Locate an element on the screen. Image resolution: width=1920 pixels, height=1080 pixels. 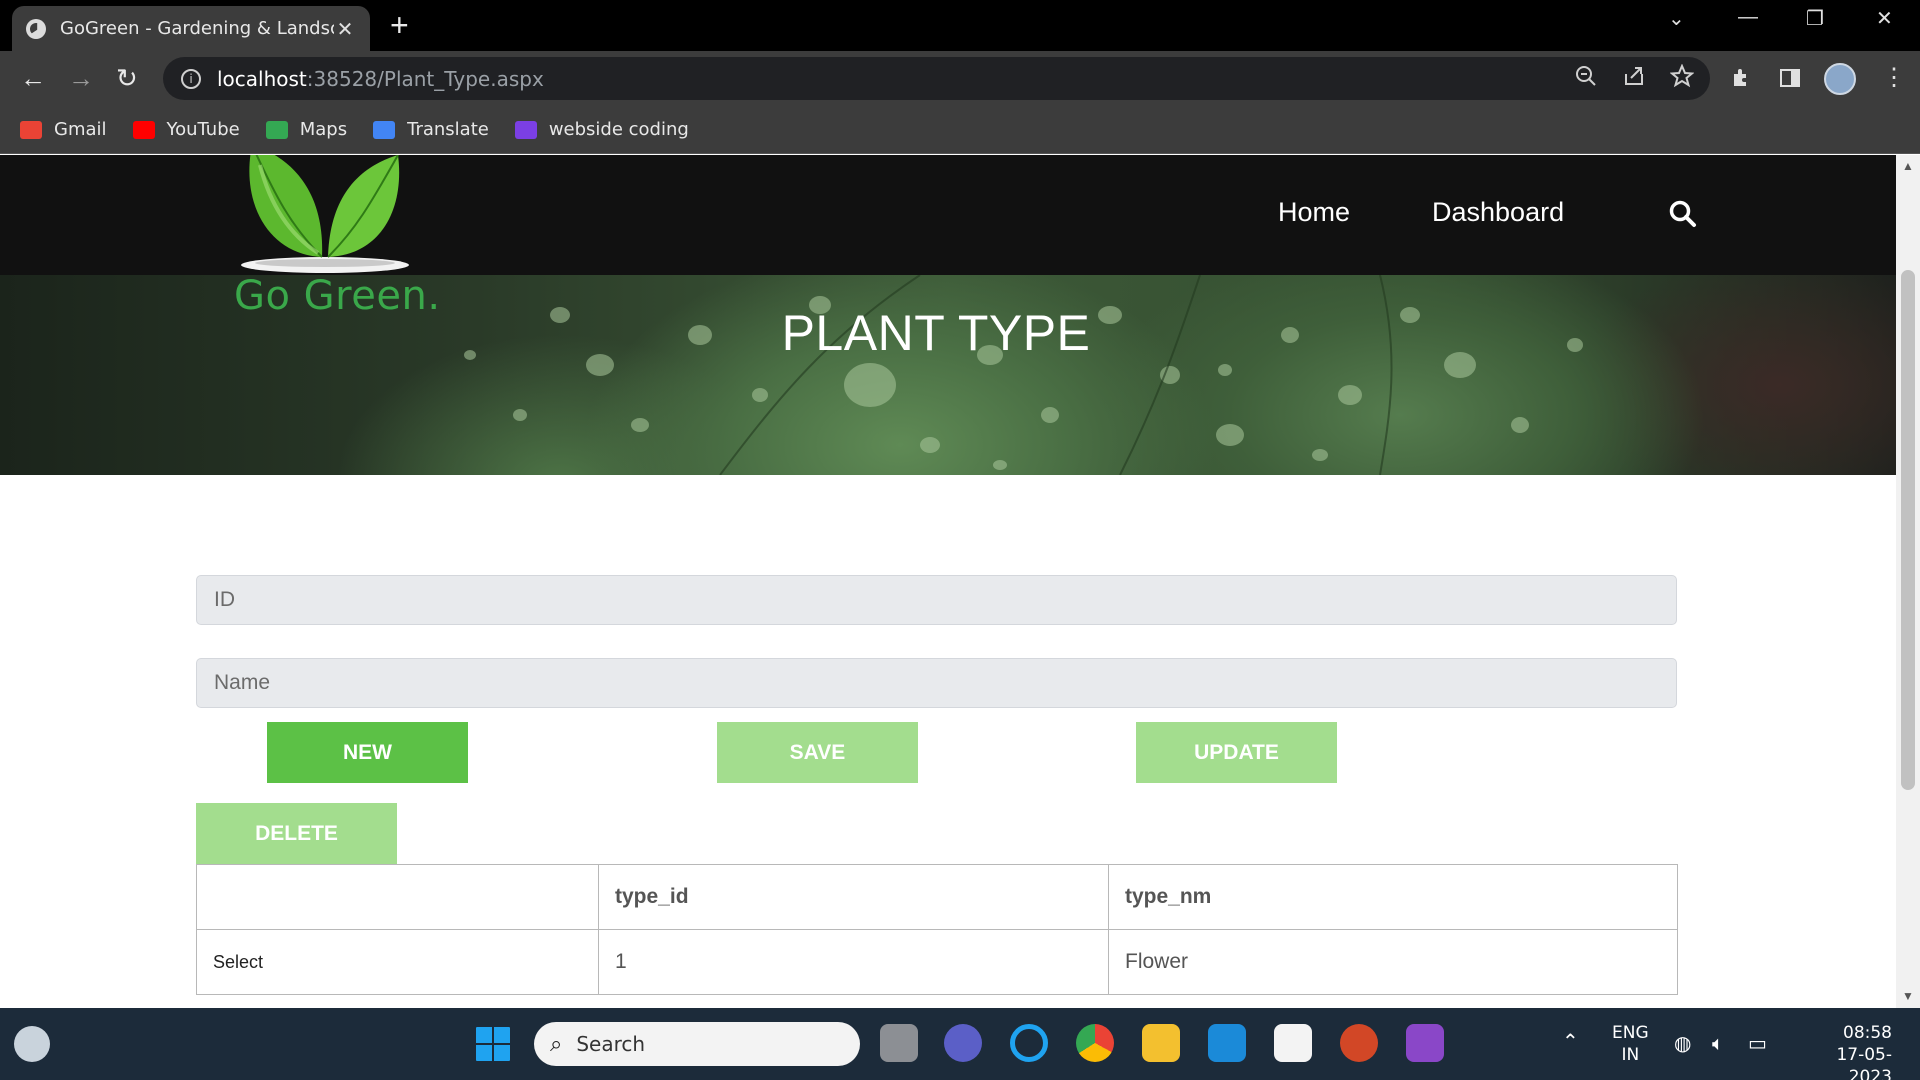
bookmark-label: Translate is located at coordinates (448, 129).